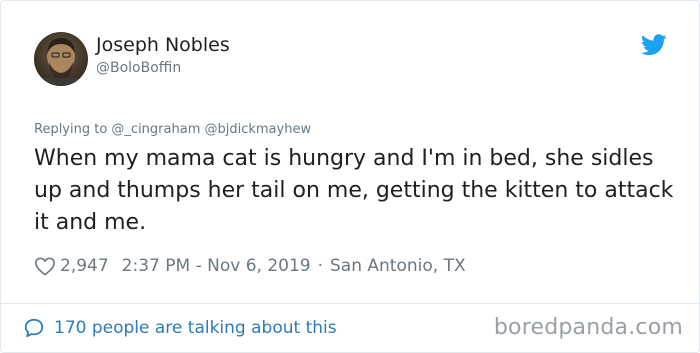 The image size is (700, 353). What do you see at coordinates (216, 266) in the screenshot?
I see `tweet-timestamp: 2:37 PM - Nov 6, 2019` at bounding box center [216, 266].